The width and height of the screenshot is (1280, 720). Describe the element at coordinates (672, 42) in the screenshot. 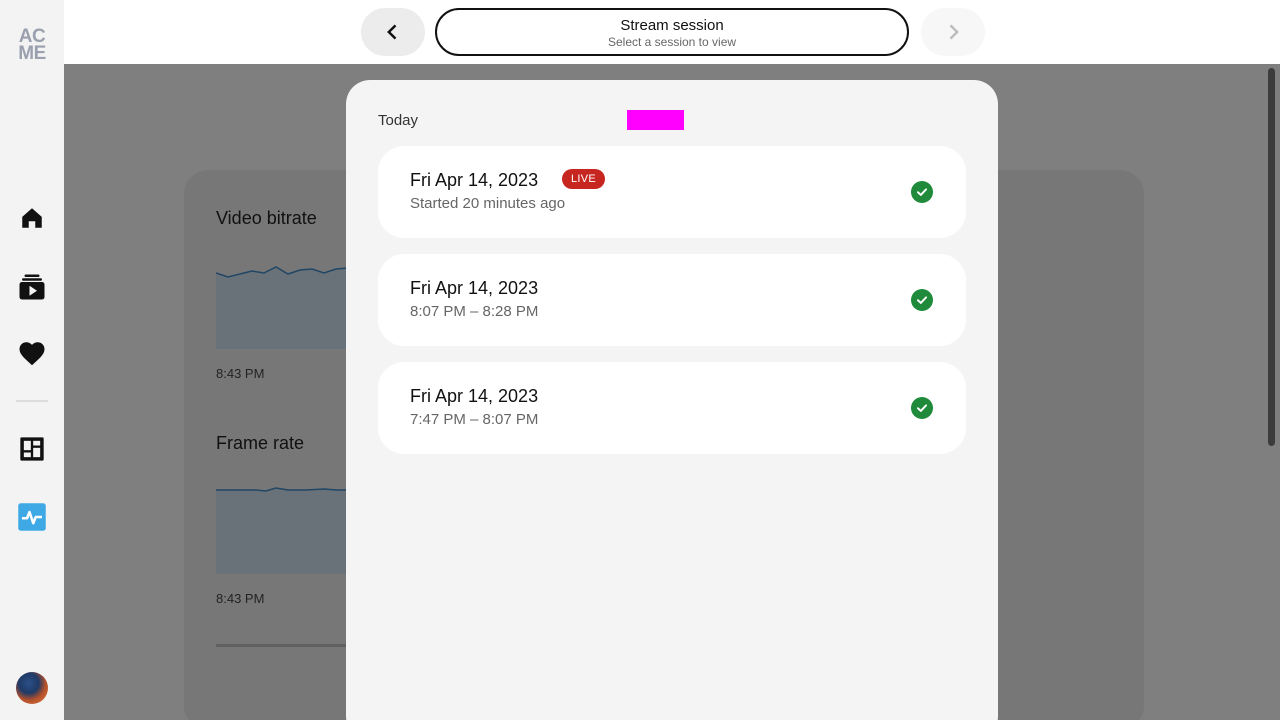

I see `session-selector-subtitle: Select a session to view` at that location.